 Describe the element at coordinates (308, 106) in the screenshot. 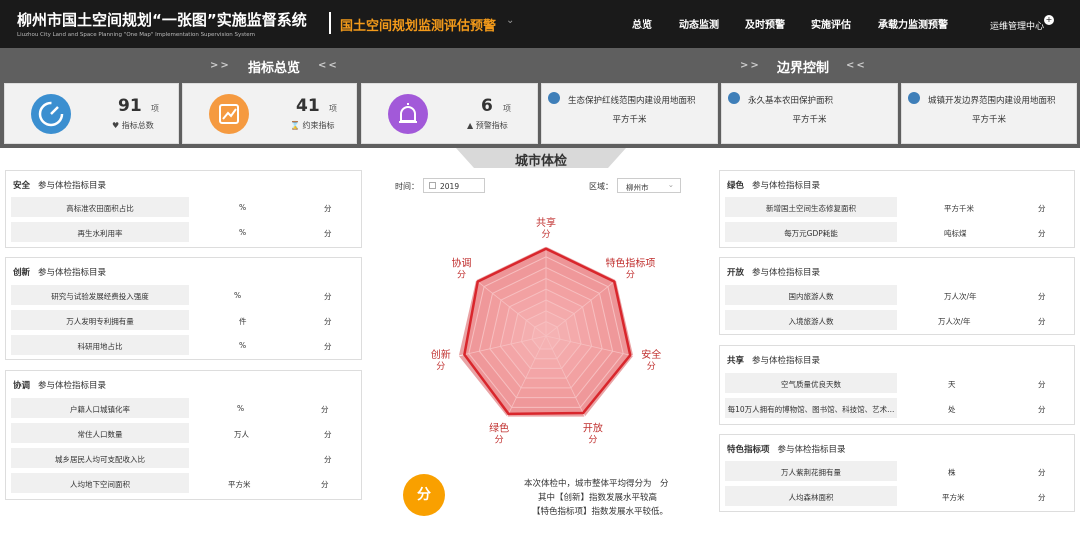

I see `kpi-value: 41` at that location.